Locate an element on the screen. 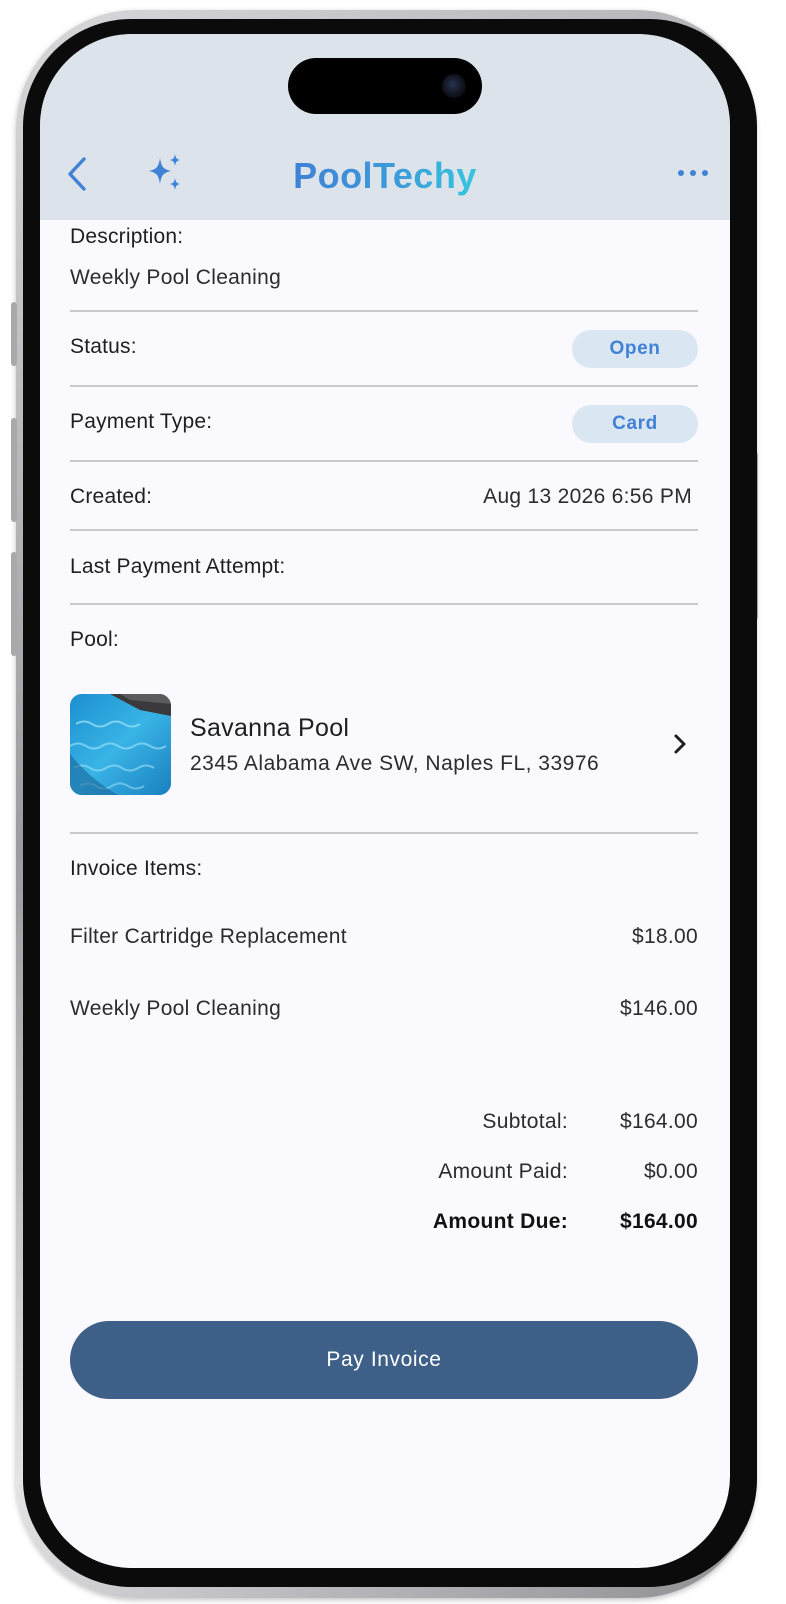 The image size is (786, 1604). pay-invoice-button: Pay Invoice is located at coordinates (384, 1360).